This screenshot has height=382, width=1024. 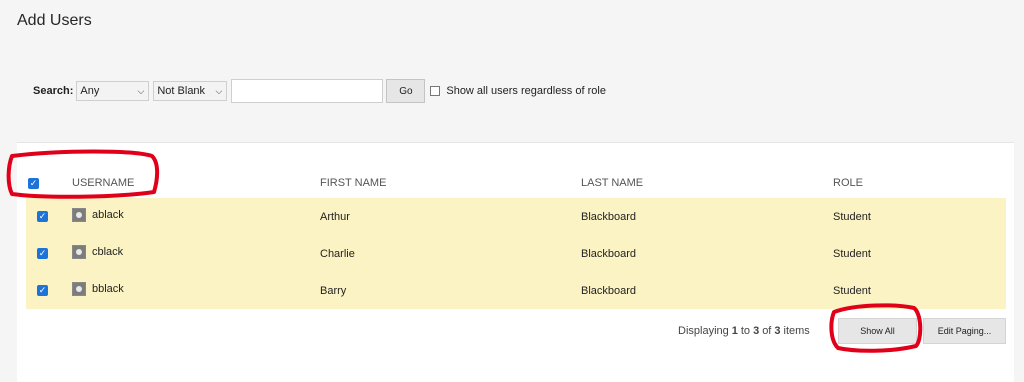 I want to click on go-button: Go, so click(x=406, y=91).